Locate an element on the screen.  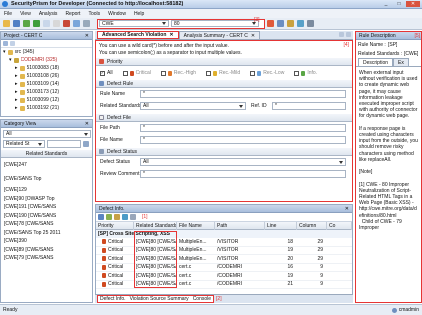
tree-node: ▾ CODEMRI (325) is located at coordinates (46, 60).